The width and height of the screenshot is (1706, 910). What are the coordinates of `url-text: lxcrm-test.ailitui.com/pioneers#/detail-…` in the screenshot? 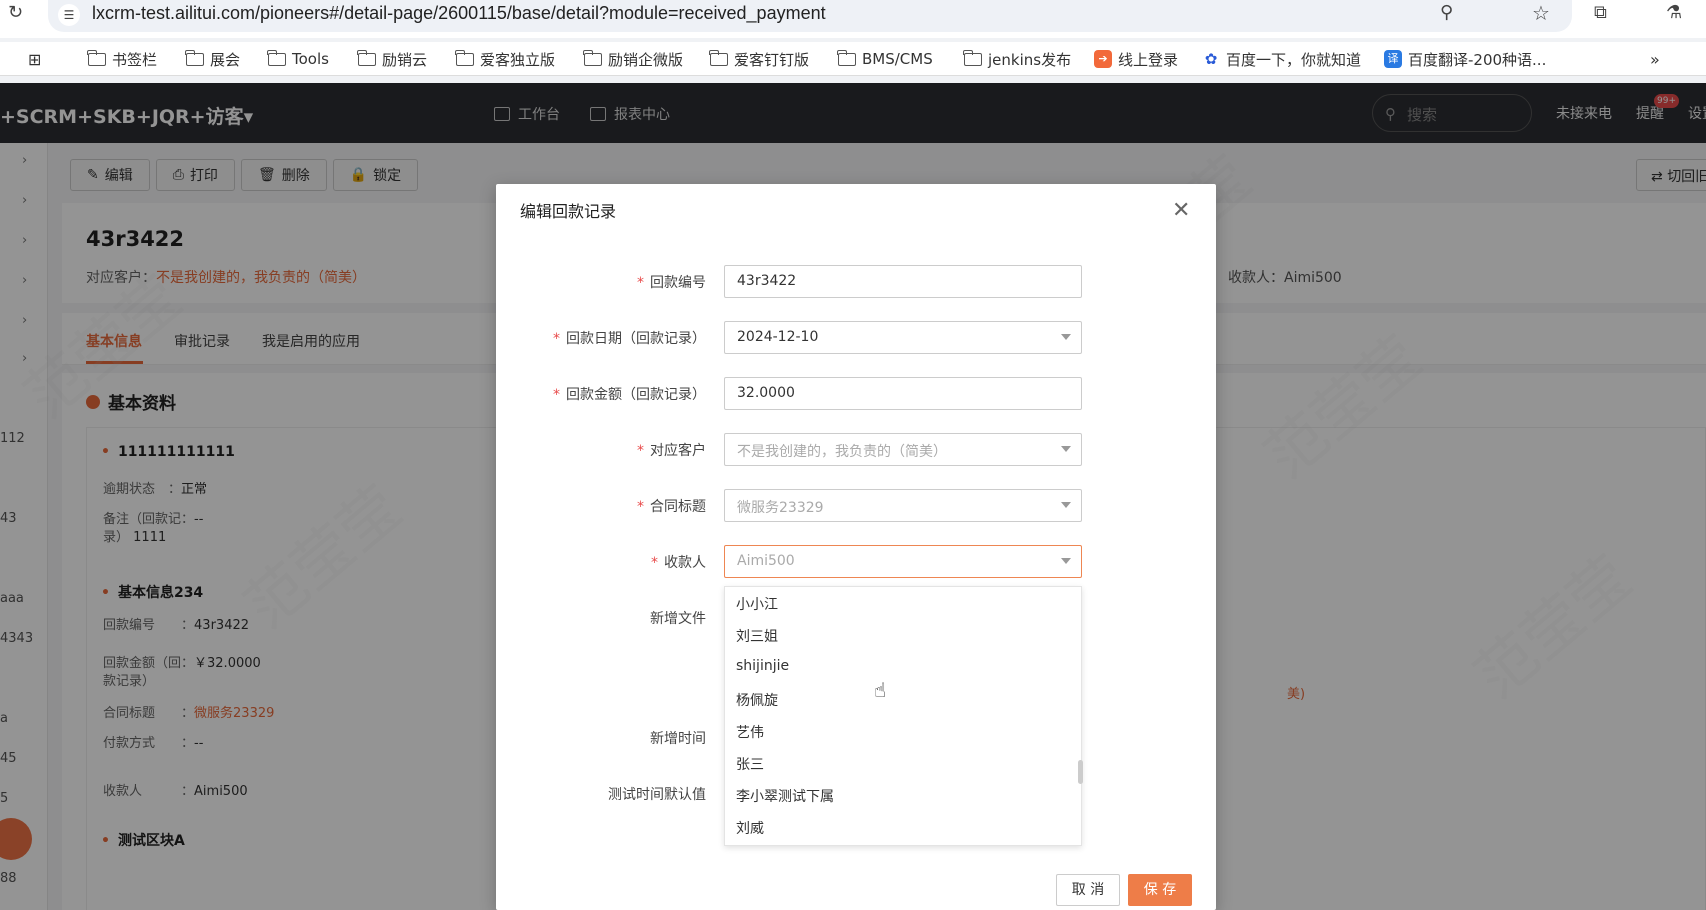 It's located at (459, 13).